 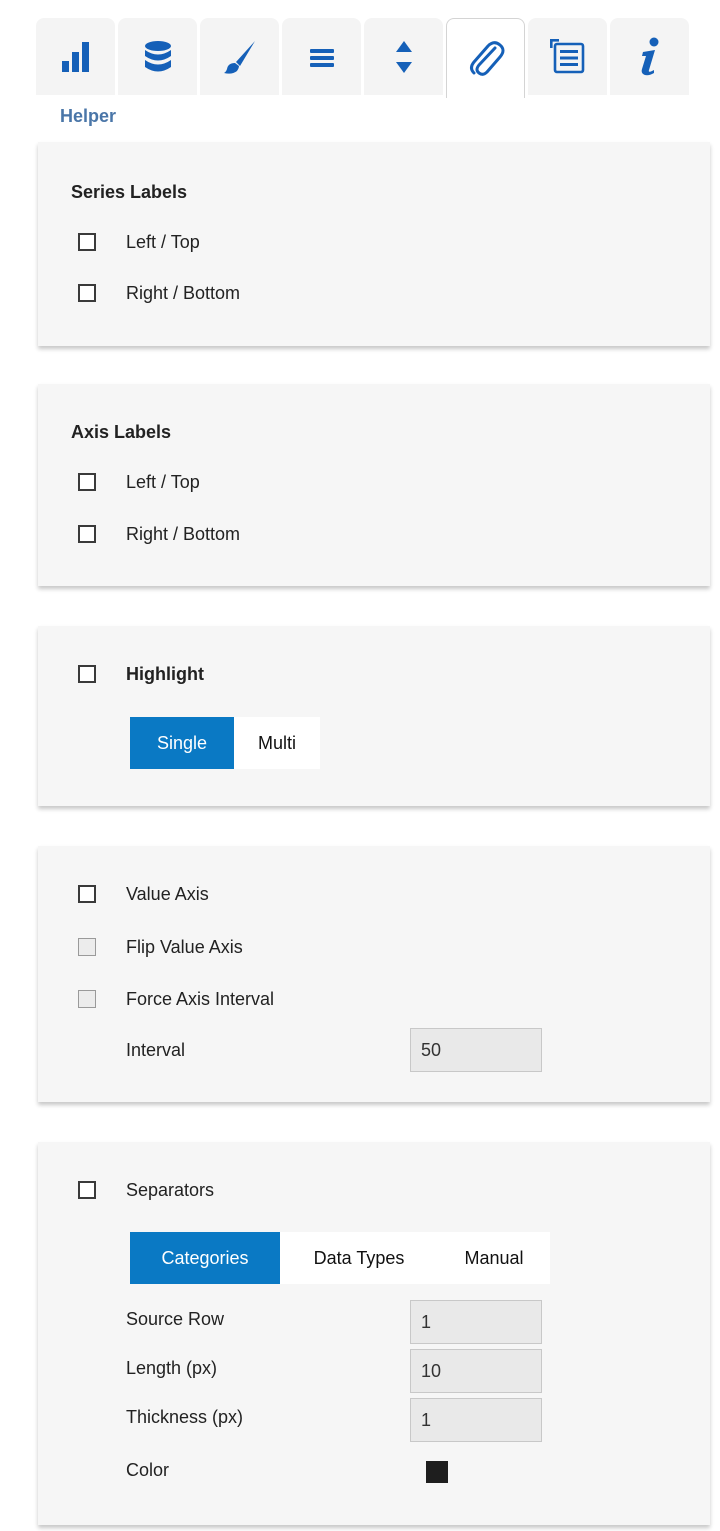 What do you see at coordinates (156, 1050) in the screenshot?
I see `interval-label: Interval` at bounding box center [156, 1050].